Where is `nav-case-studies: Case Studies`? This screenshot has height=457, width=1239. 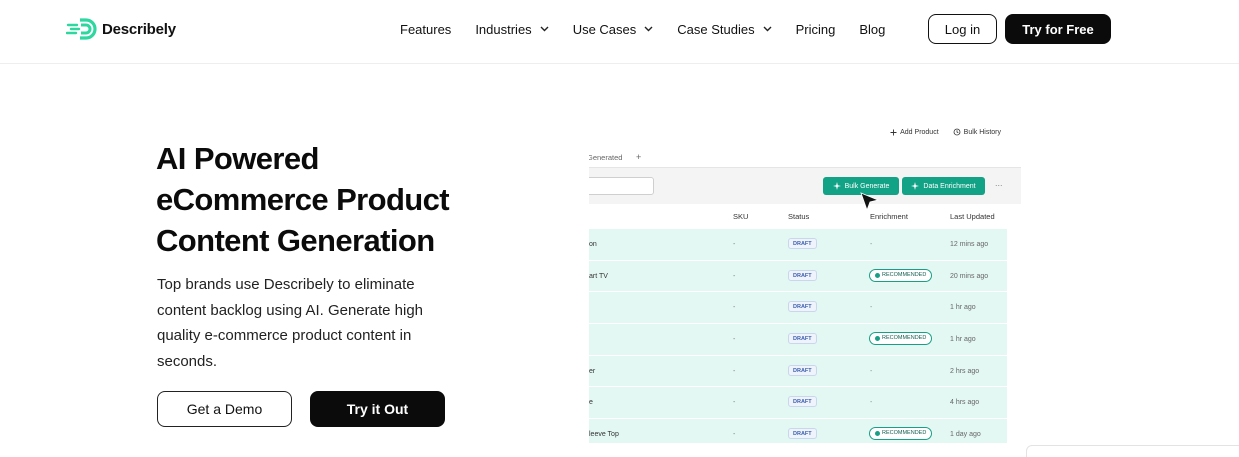 nav-case-studies: Case Studies is located at coordinates (724, 29).